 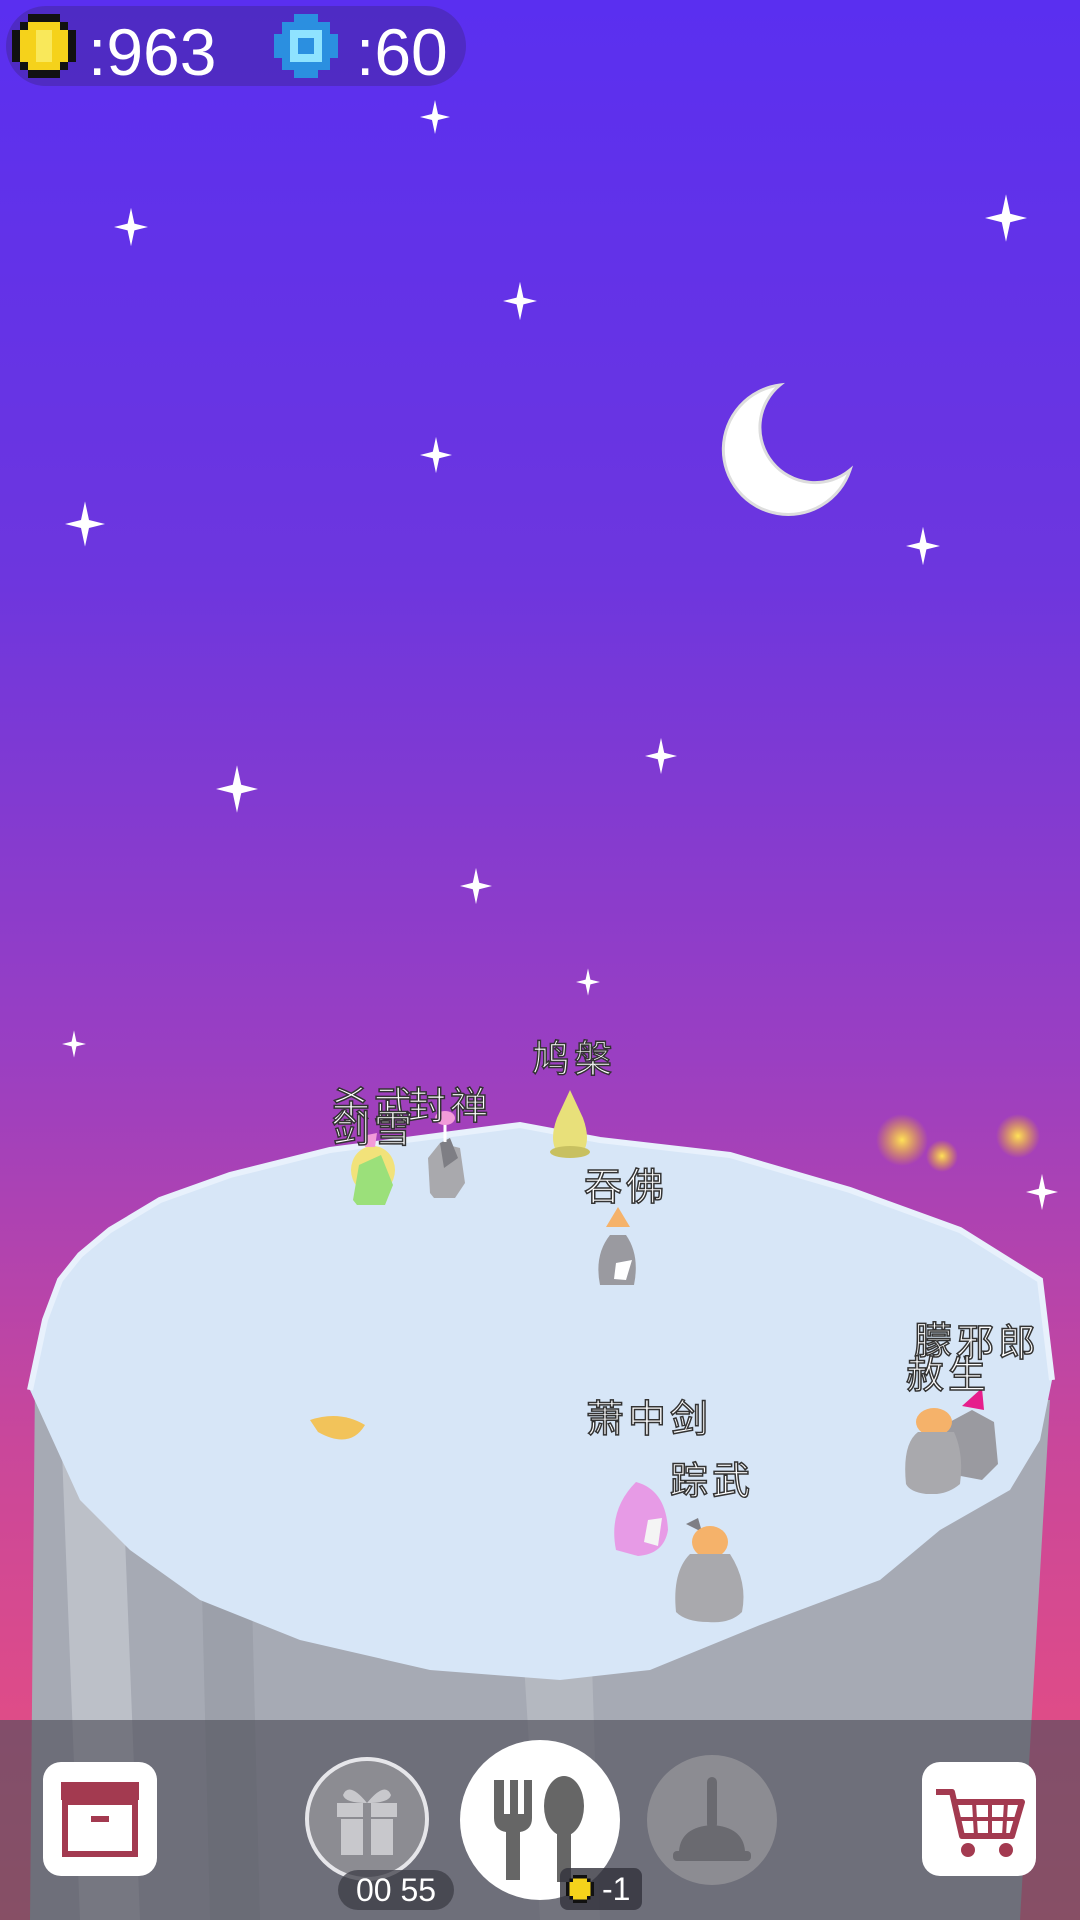 I want to click on currency-hud: :963 :60, so click(x=236, y=47).